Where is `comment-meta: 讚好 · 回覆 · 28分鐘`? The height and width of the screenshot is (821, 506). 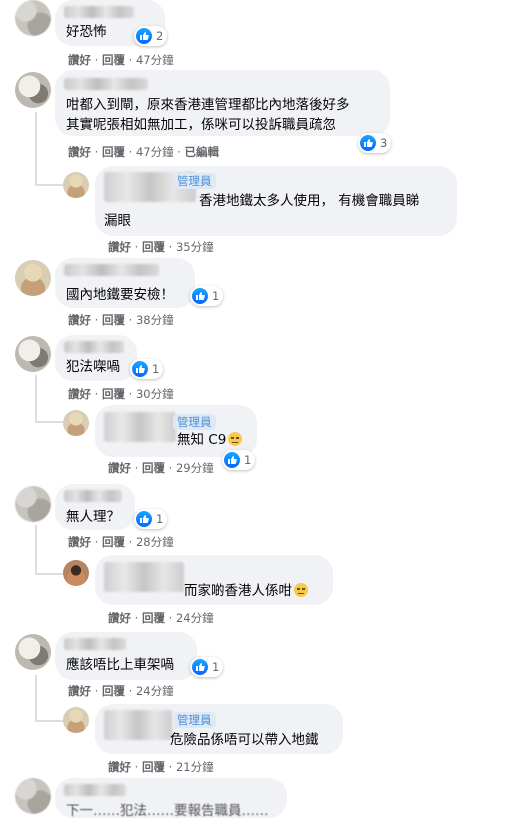
comment-meta: 讚好 · 回覆 · 28分鐘 is located at coordinates (121, 542).